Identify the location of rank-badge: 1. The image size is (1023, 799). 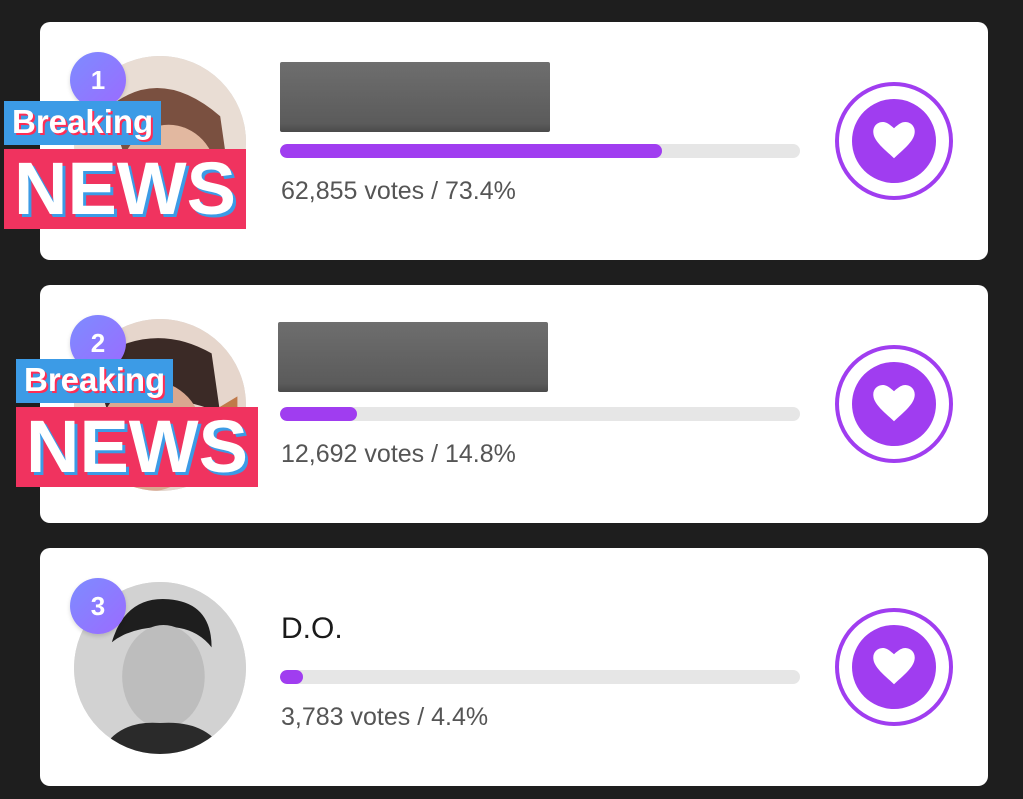
(98, 80).